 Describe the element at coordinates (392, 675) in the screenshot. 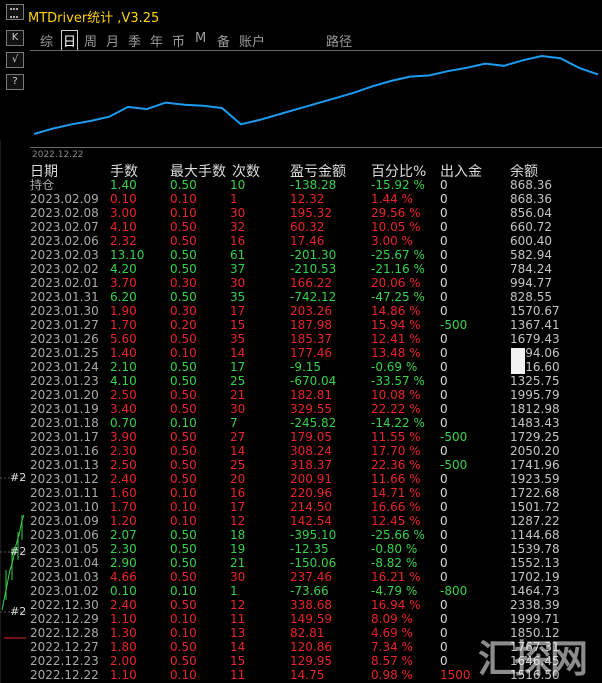

I see `row-percent: 0.98 %` at that location.